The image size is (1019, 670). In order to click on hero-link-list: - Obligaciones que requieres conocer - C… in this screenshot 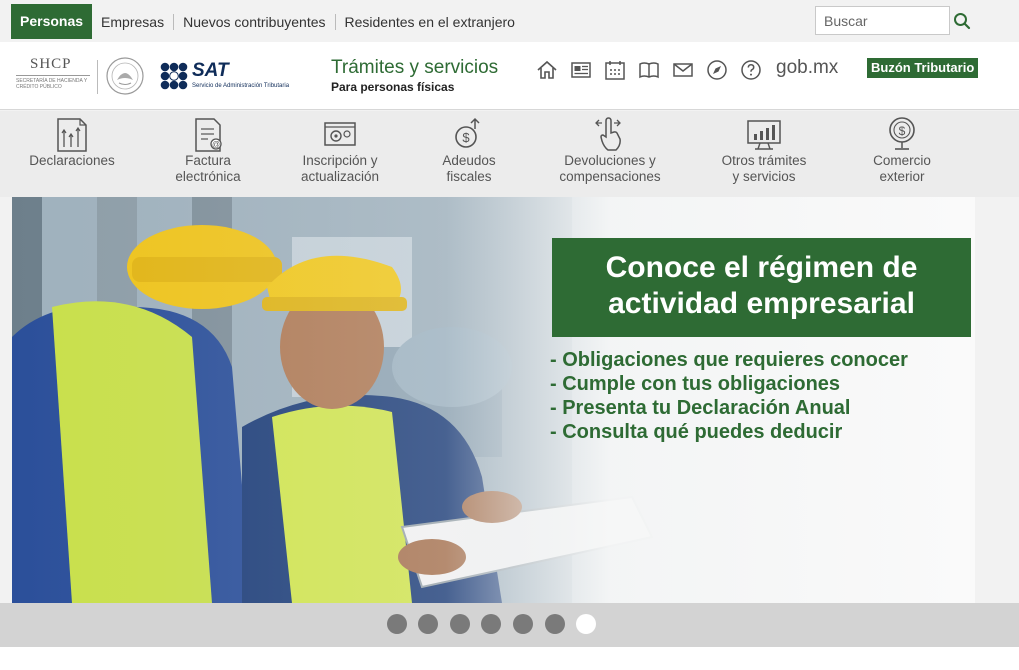, I will do `click(729, 396)`.